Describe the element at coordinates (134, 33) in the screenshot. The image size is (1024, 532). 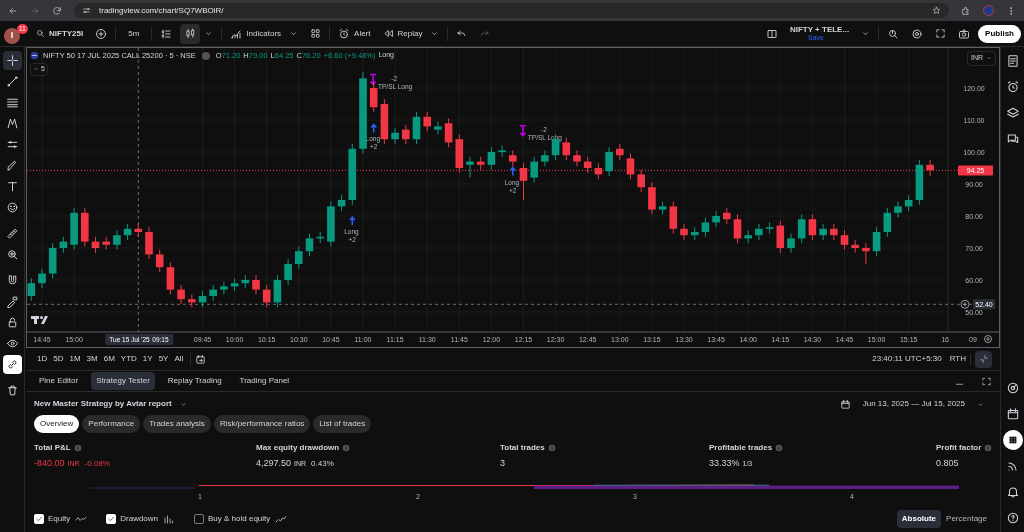
I see `interval-button: 5m` at that location.